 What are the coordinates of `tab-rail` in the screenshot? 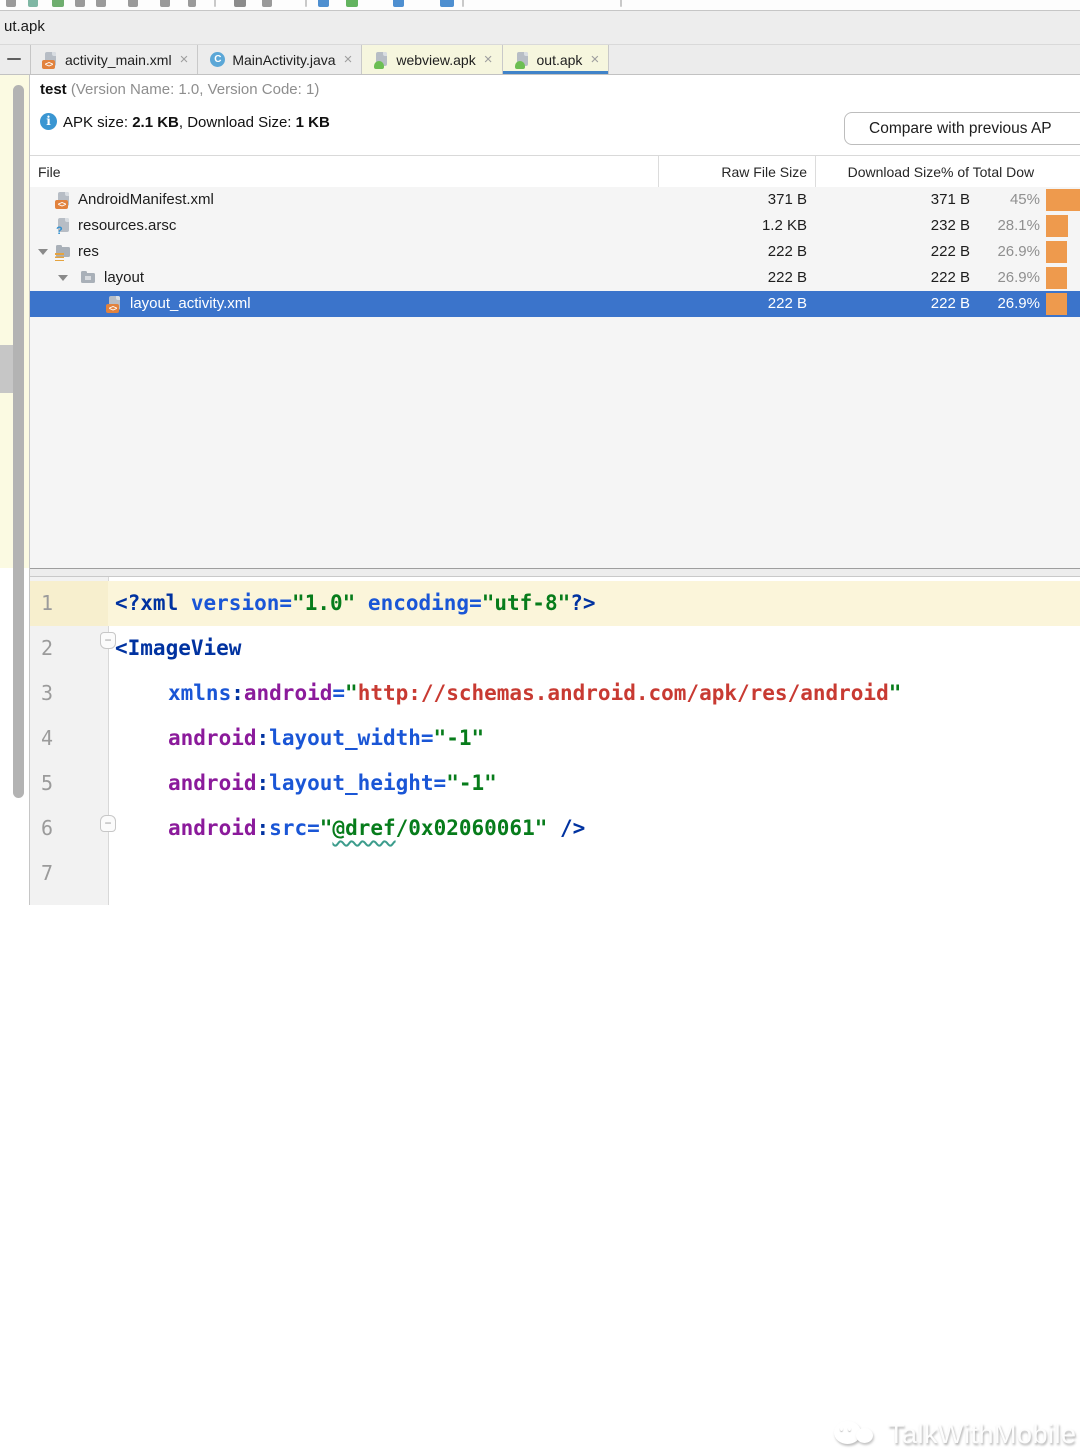 It's located at (15, 59).